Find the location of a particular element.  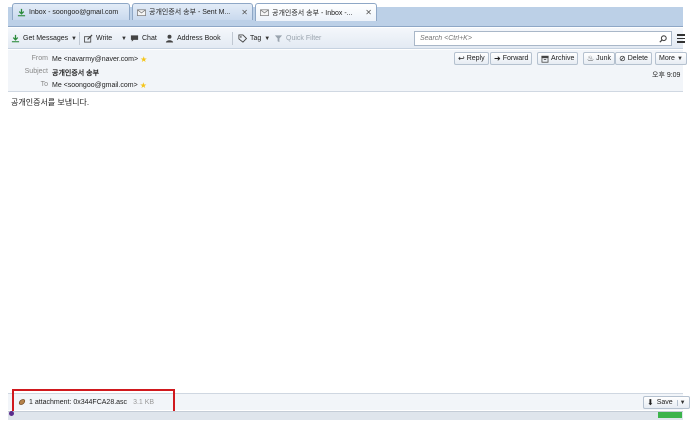

subject-value: 공개인증서 송부 is located at coordinates (76, 73).